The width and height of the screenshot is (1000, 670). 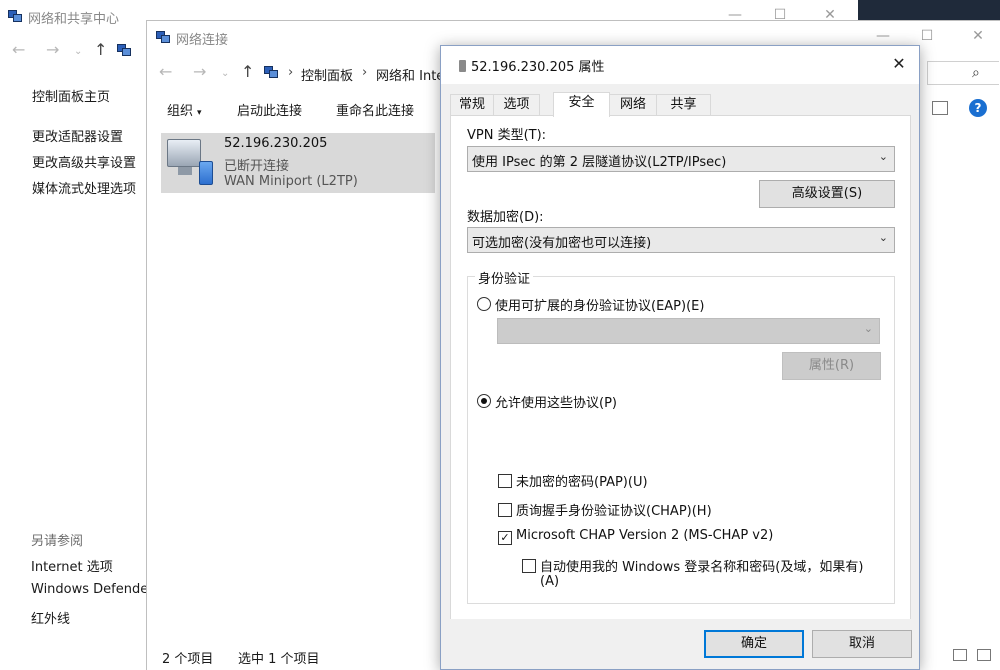 What do you see at coordinates (410, 74) in the screenshot?
I see `breadcrumb-network: 网络和 Inte` at bounding box center [410, 74].